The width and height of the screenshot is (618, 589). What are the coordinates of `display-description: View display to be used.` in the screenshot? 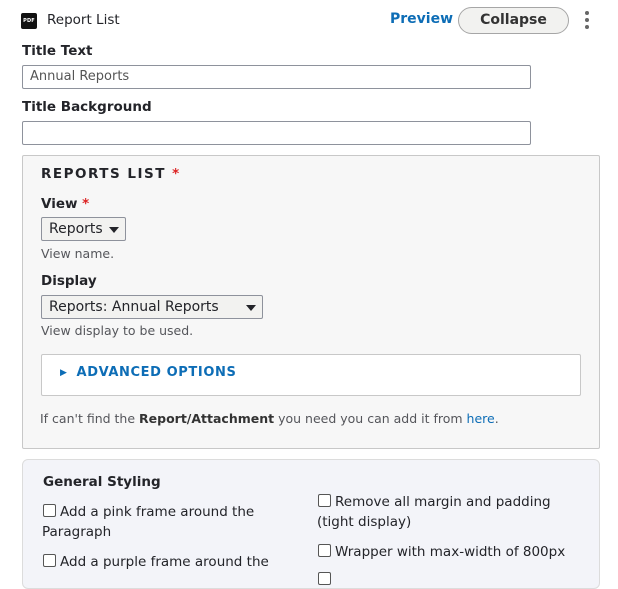 It's located at (117, 330).